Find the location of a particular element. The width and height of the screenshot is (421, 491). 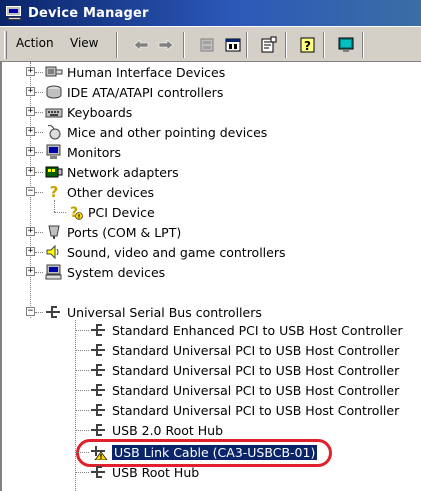

back-arrow-icon is located at coordinates (141, 45).